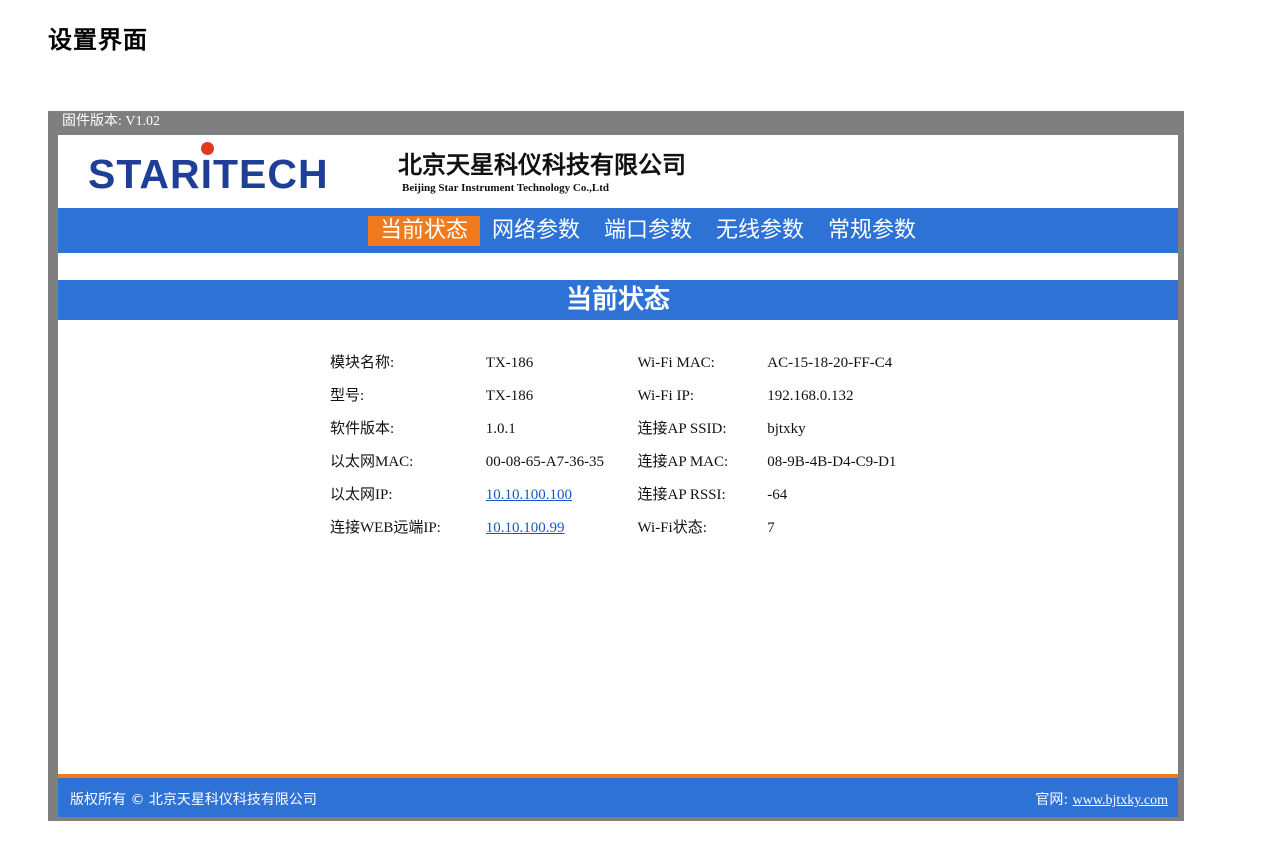  Describe the element at coordinates (500, 429) in the screenshot. I see `software-version-value: 1.0.1` at that location.